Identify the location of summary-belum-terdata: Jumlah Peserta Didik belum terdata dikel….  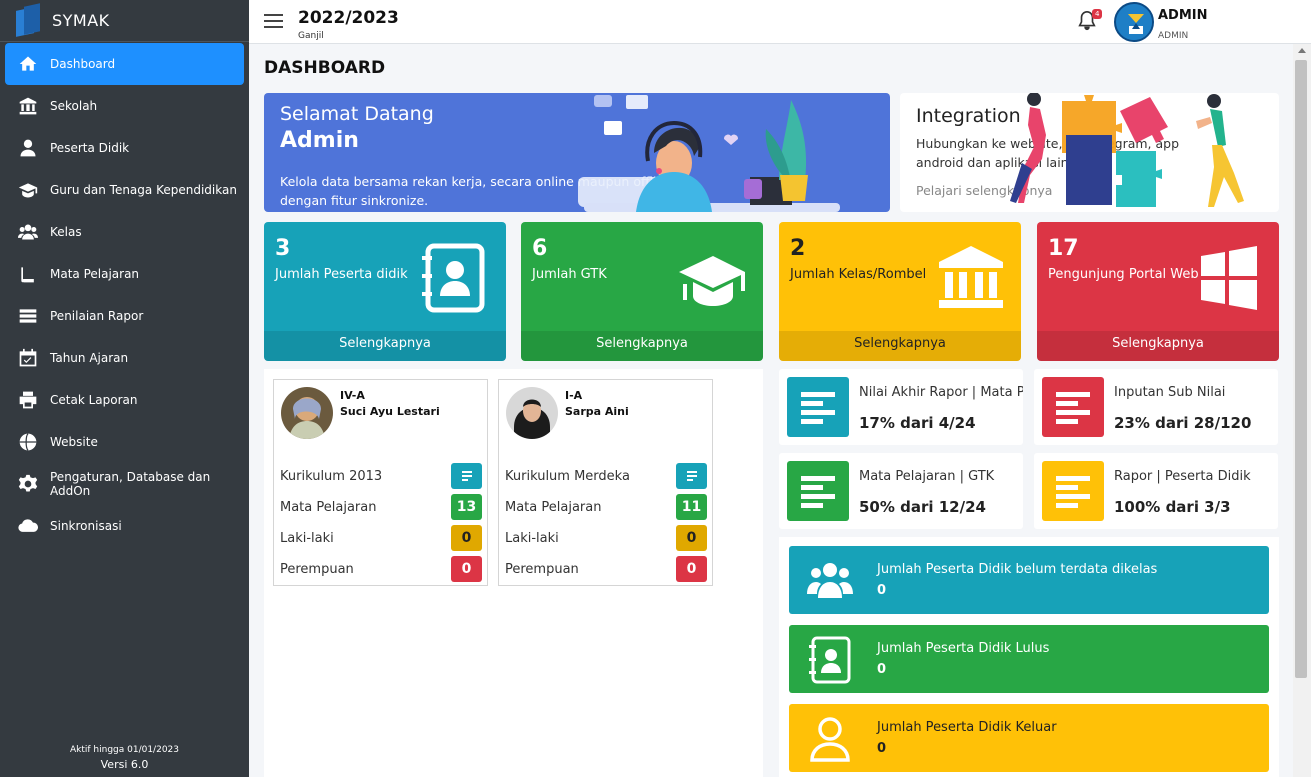
(1029, 580).